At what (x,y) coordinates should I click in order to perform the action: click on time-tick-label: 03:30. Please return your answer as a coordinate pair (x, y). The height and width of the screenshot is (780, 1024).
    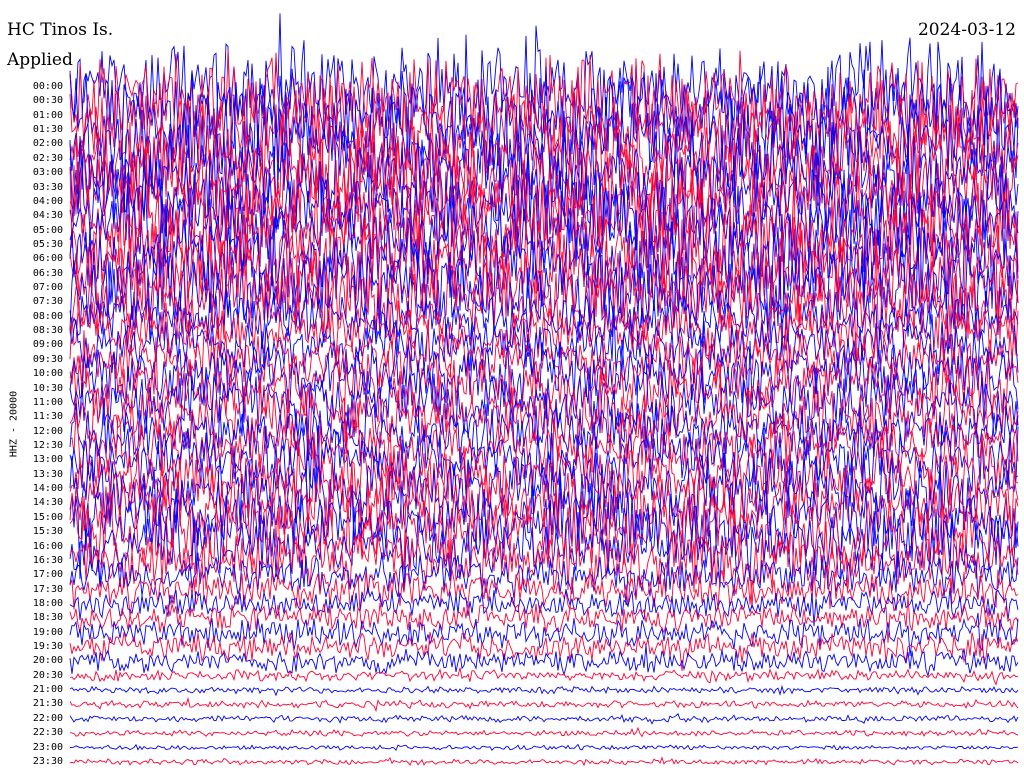
    Looking at the image, I should click on (47, 187).